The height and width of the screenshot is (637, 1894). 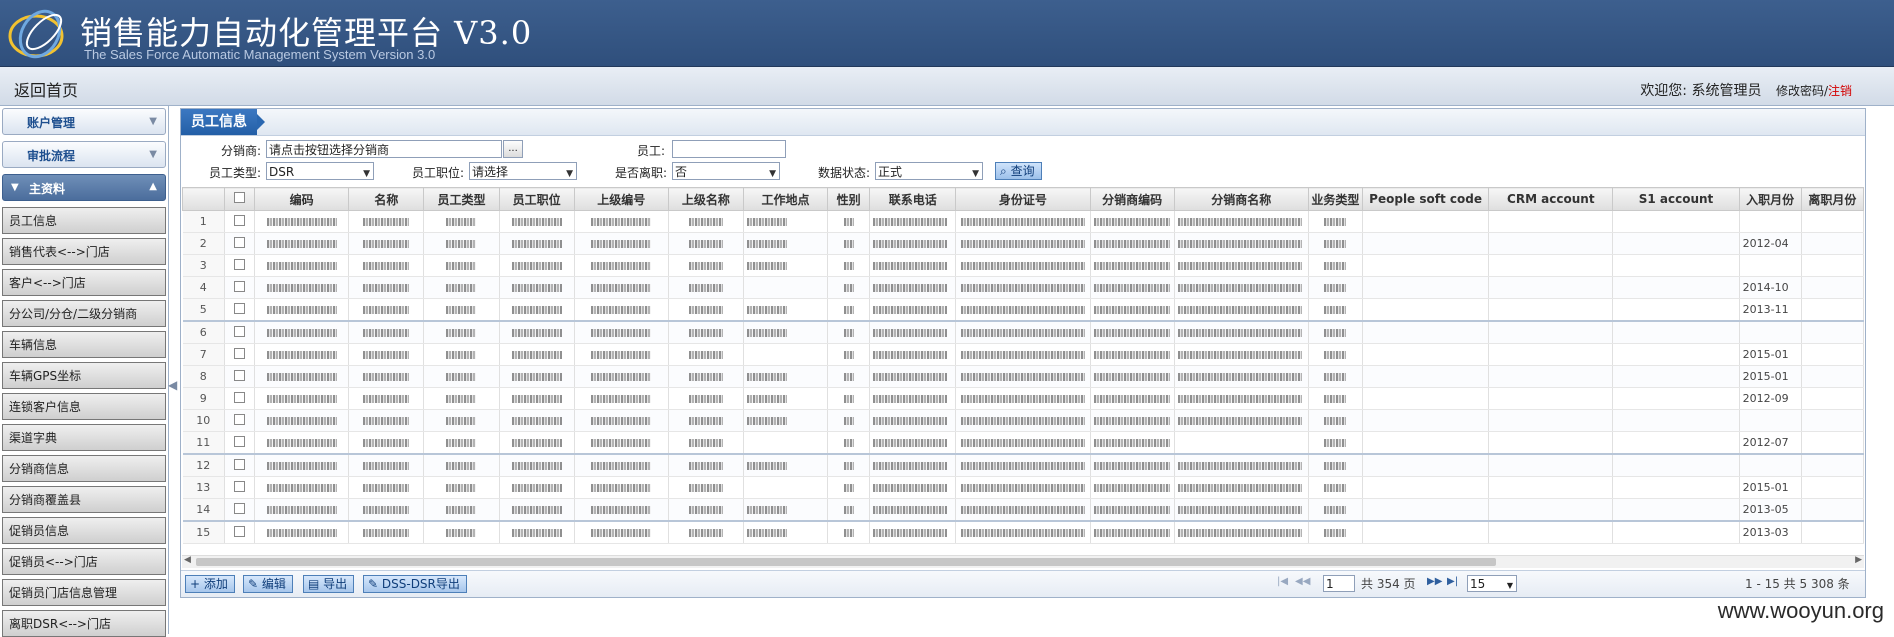 What do you see at coordinates (84, 121) in the screenshot?
I see `sidebar-group-account: 账户管理 ▼` at bounding box center [84, 121].